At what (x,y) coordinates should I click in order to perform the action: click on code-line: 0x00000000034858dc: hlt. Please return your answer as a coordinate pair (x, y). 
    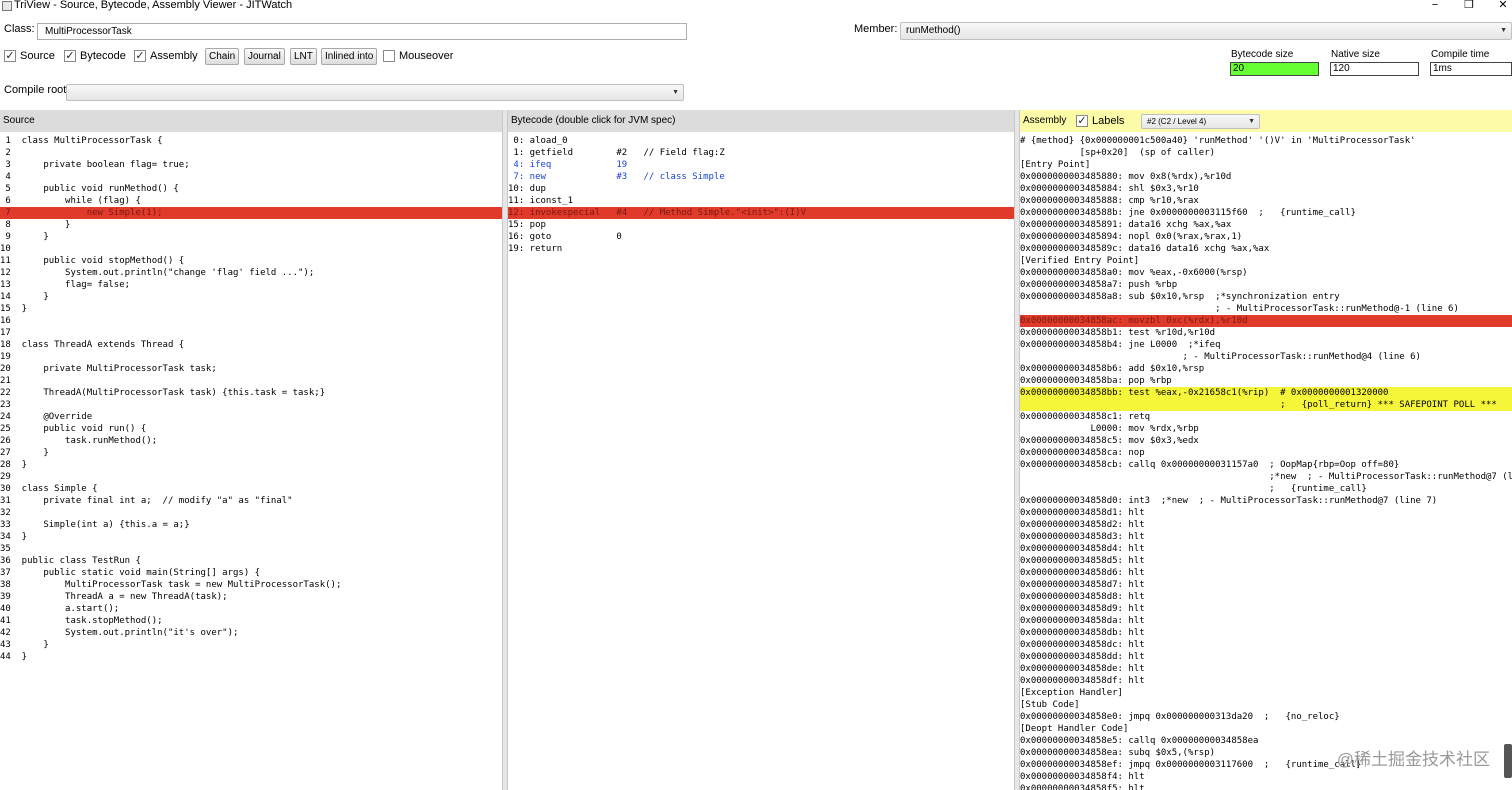
    Looking at the image, I should click on (1266, 645).